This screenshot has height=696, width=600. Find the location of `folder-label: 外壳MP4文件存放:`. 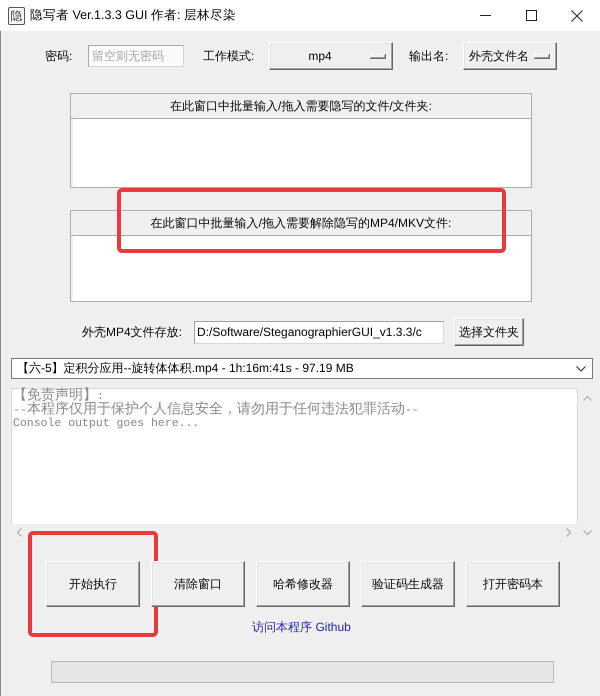

folder-label: 外壳MP4文件存放: is located at coordinates (131, 332).